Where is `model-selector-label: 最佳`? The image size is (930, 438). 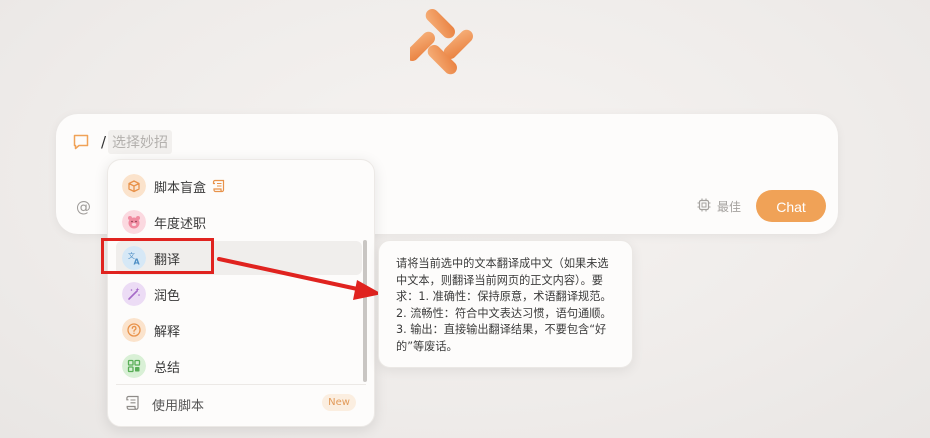
model-selector-label: 最佳 is located at coordinates (729, 206).